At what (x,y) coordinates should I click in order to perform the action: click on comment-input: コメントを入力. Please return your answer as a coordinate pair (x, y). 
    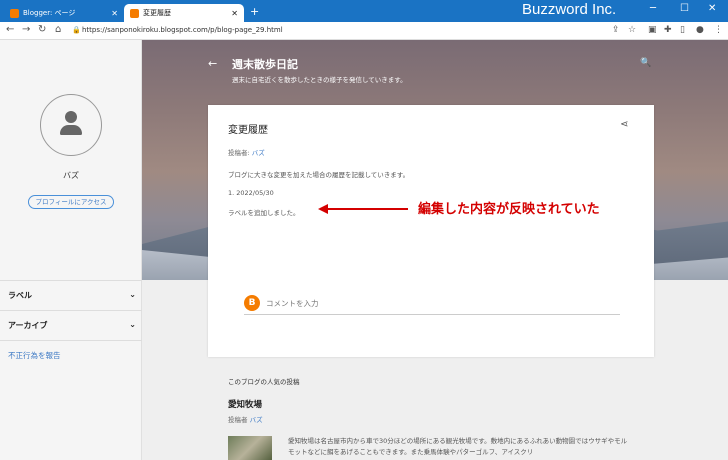
    Looking at the image, I should click on (292, 303).